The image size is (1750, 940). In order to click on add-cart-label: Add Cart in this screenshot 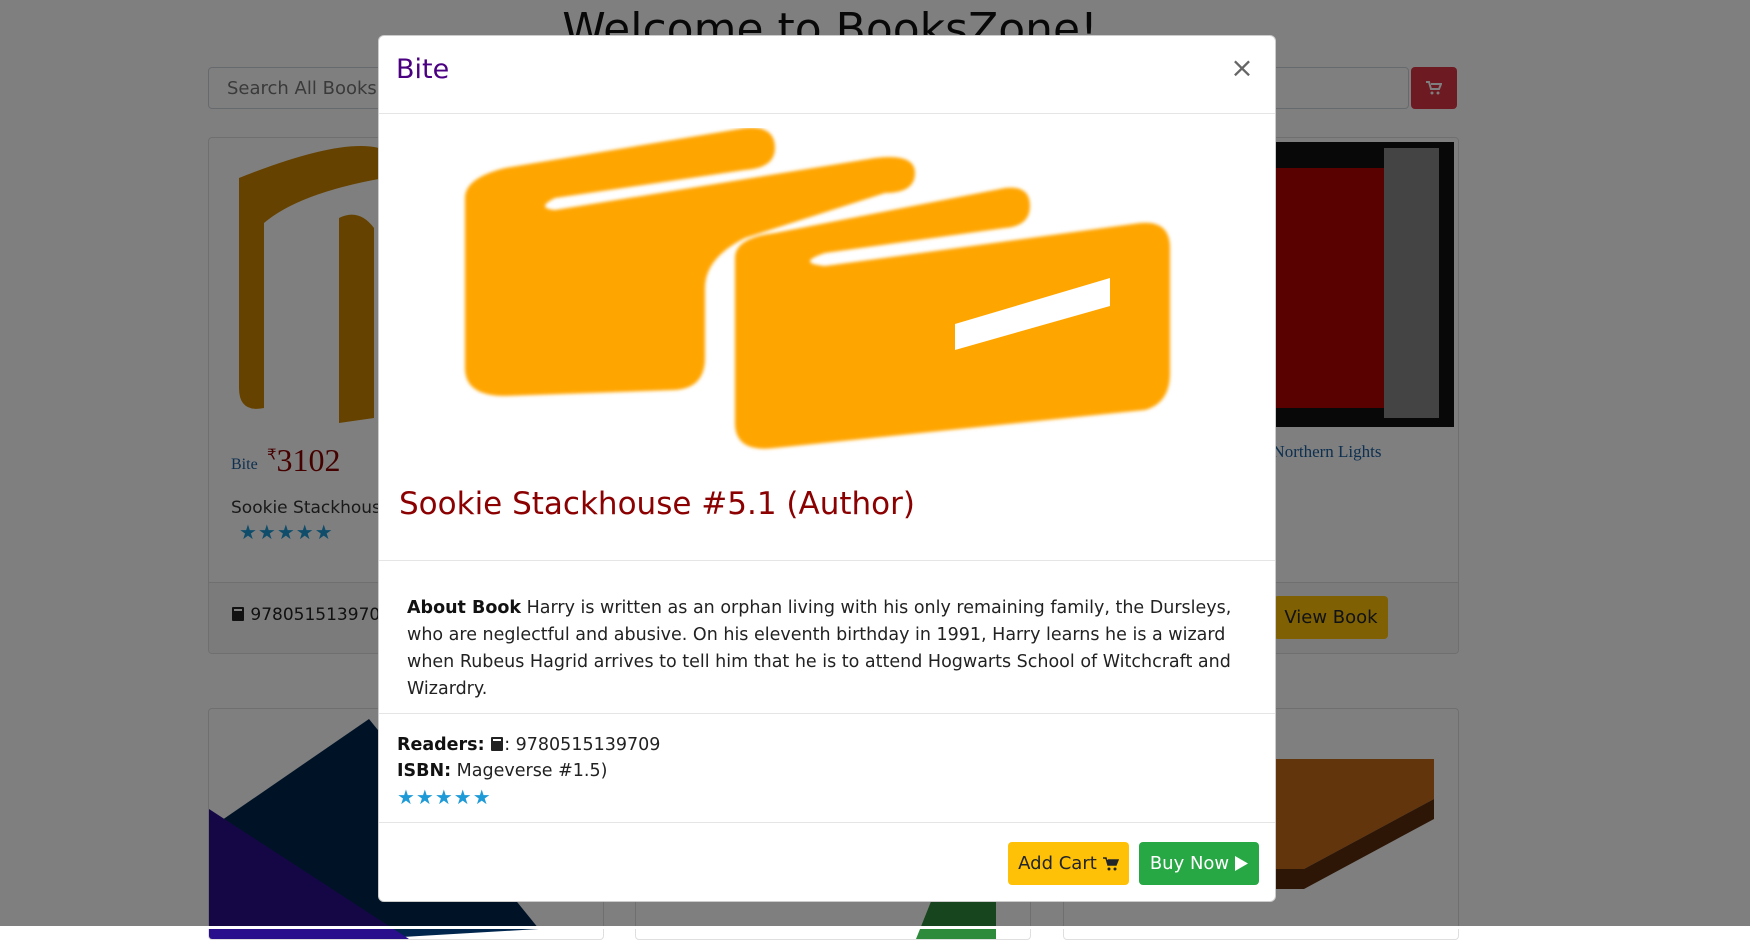, I will do `click(1057, 863)`.